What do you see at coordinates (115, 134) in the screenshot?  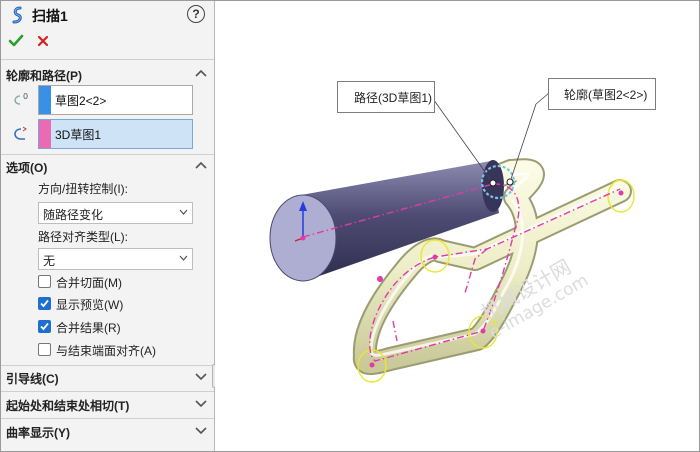 I see `path-selection-field: 3D草图1` at bounding box center [115, 134].